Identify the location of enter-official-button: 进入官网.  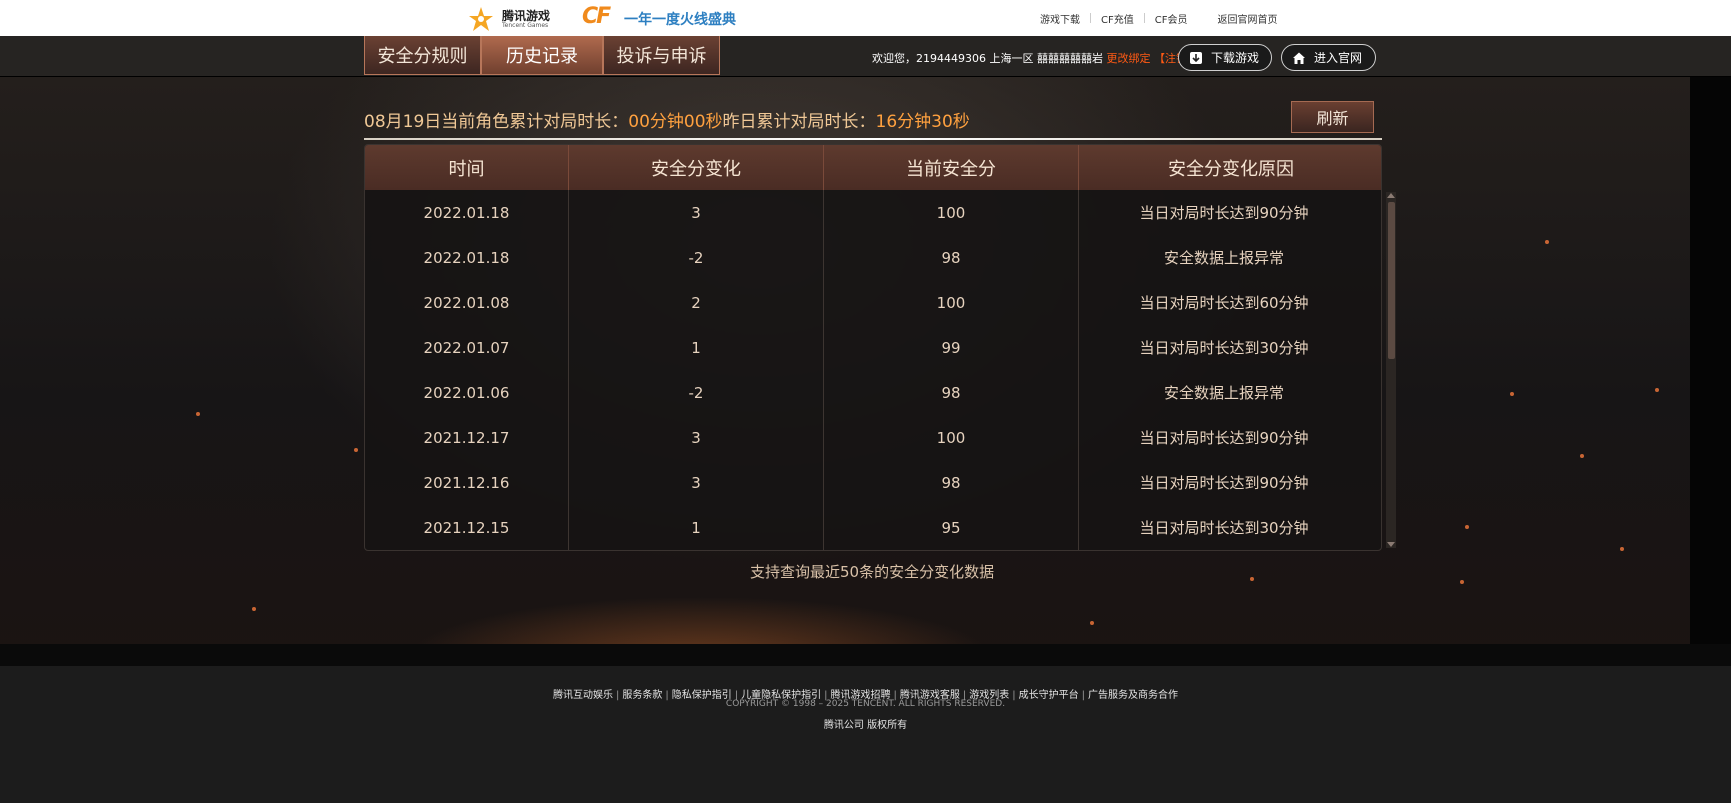
(1328, 57).